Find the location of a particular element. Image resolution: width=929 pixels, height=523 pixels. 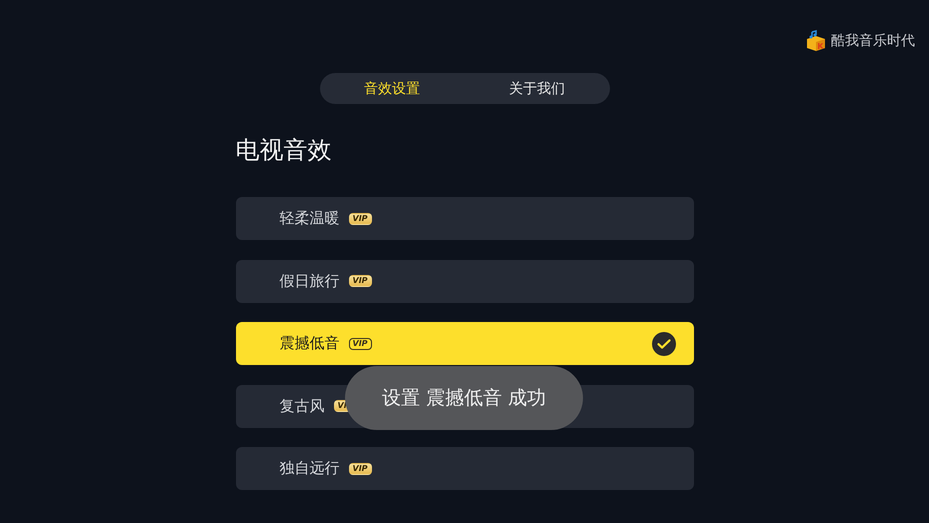

effect-name: 独自远行 is located at coordinates (310, 468).